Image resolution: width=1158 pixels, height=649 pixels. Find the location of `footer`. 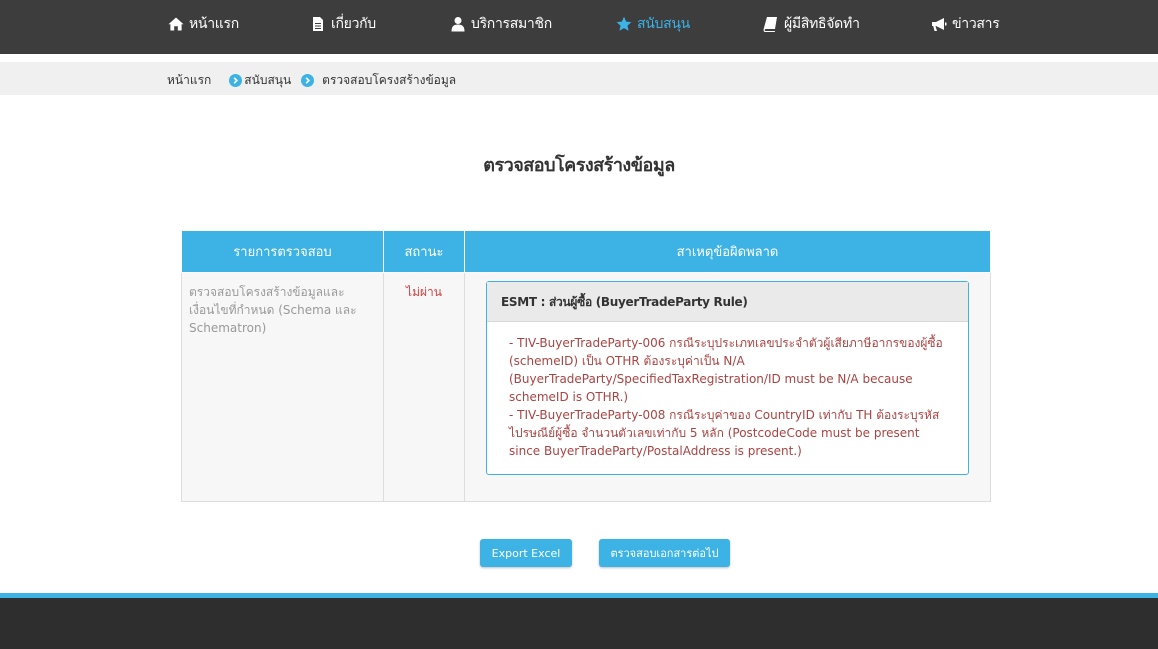

footer is located at coordinates (579, 623).